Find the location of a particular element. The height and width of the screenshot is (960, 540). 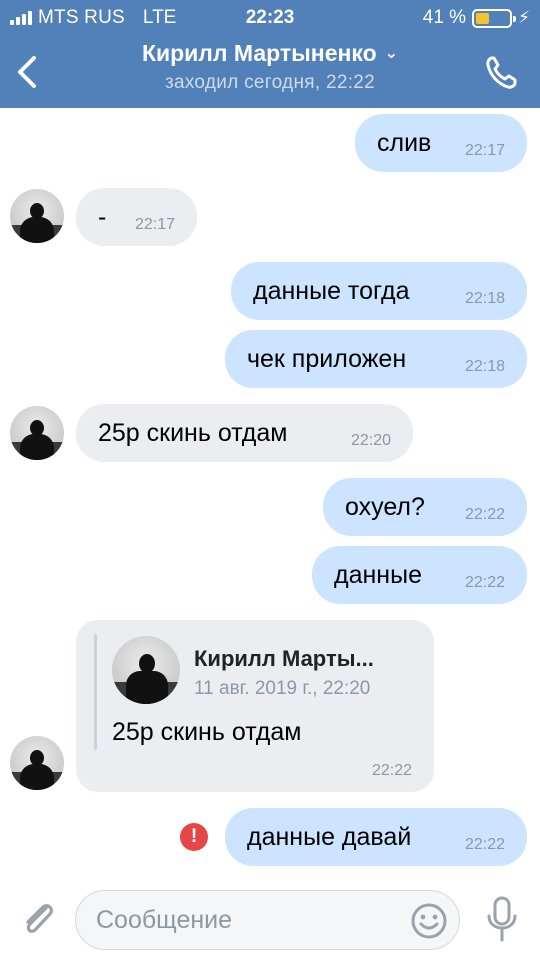

charging-icon: ⚡ is located at coordinates (524, 17).